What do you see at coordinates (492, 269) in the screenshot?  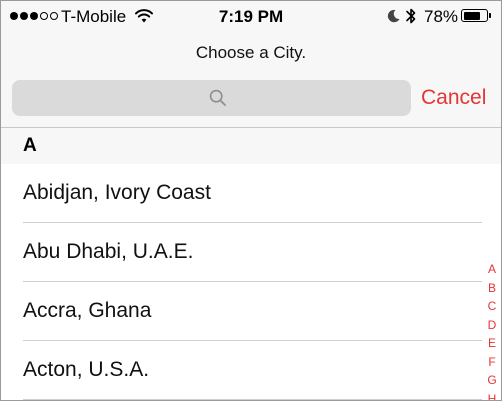 I see `index-letter-a: A` at bounding box center [492, 269].